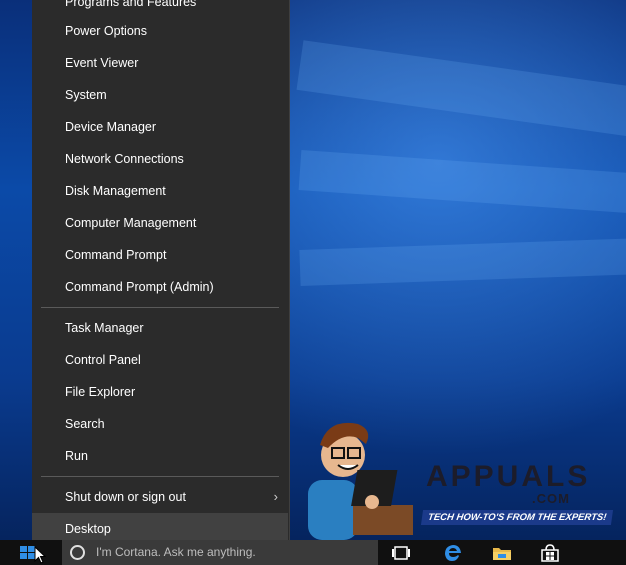 The width and height of the screenshot is (626, 565). I want to click on watermark-domain: .COM, so click(551, 498).